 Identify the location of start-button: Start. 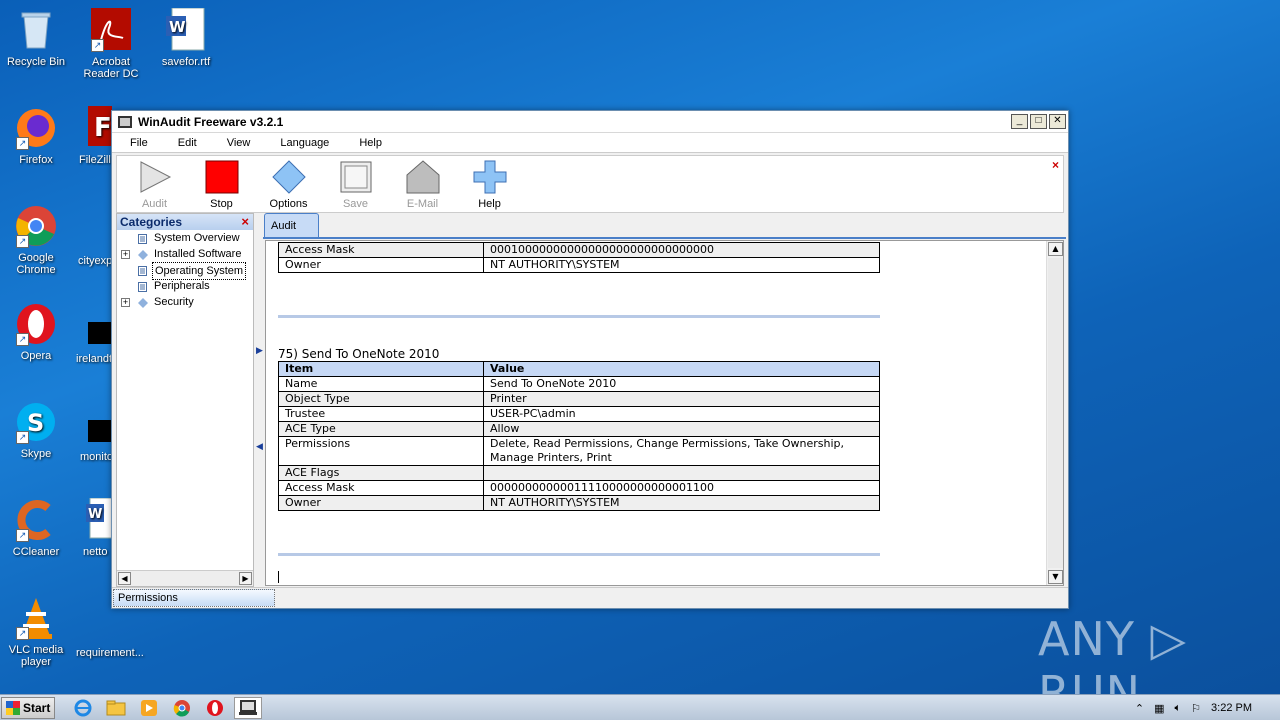
(28, 707).